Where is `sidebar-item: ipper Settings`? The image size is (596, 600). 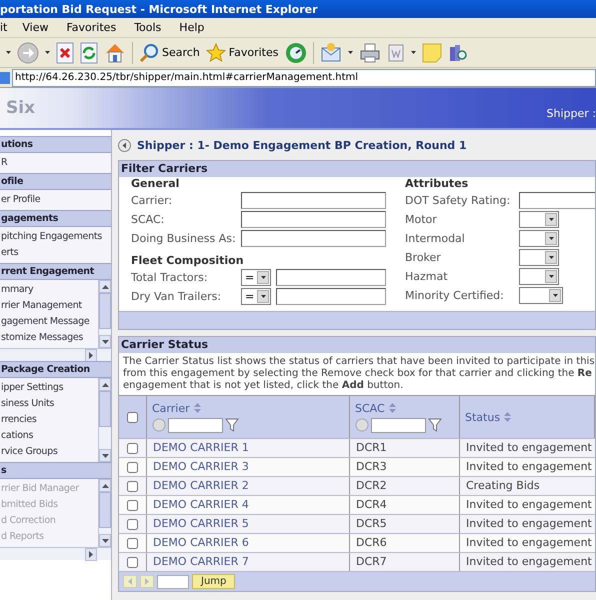
sidebar-item: ipper Settings is located at coordinates (49, 388).